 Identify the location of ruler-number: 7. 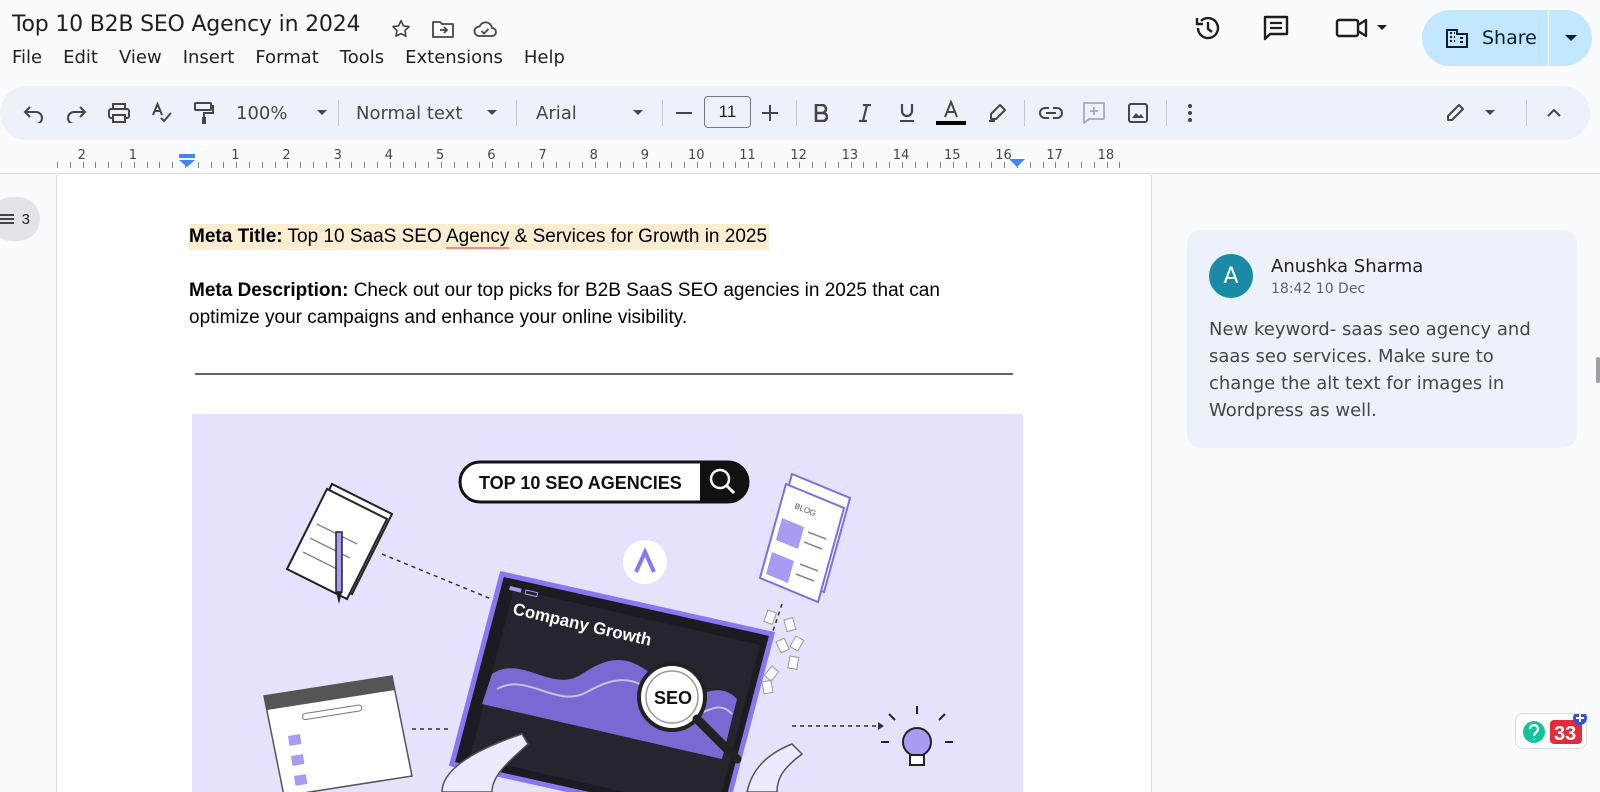
(542, 155).